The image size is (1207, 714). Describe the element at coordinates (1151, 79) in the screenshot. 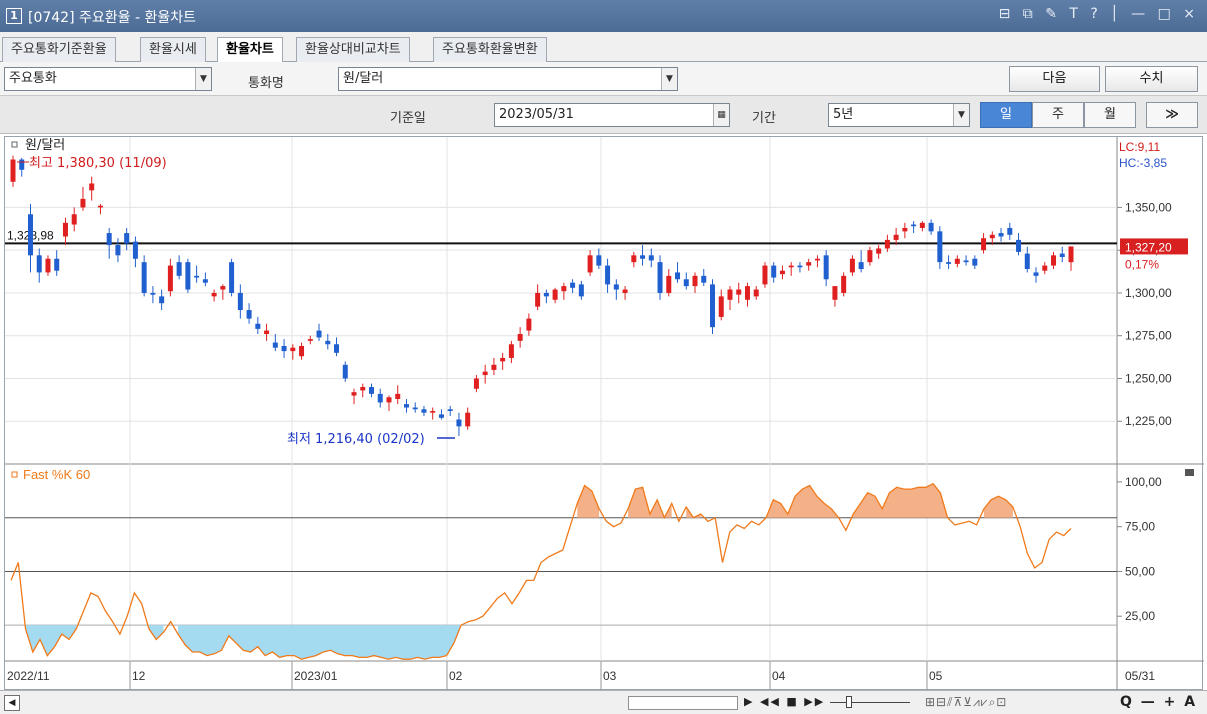

I see `value-button: 수치` at that location.